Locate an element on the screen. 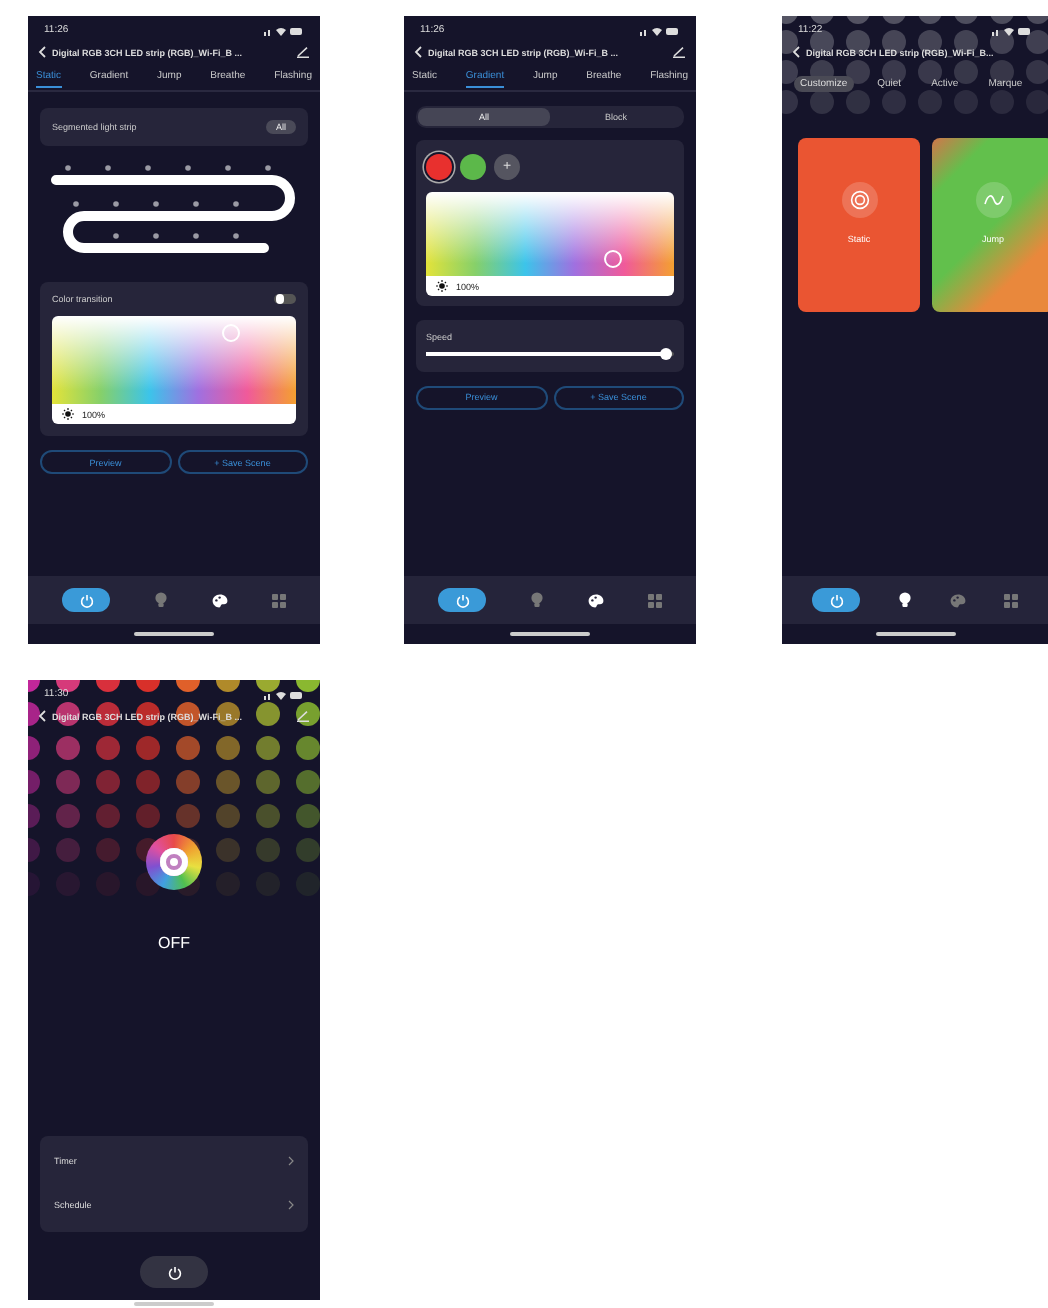  wave-icon is located at coordinates (993, 200).